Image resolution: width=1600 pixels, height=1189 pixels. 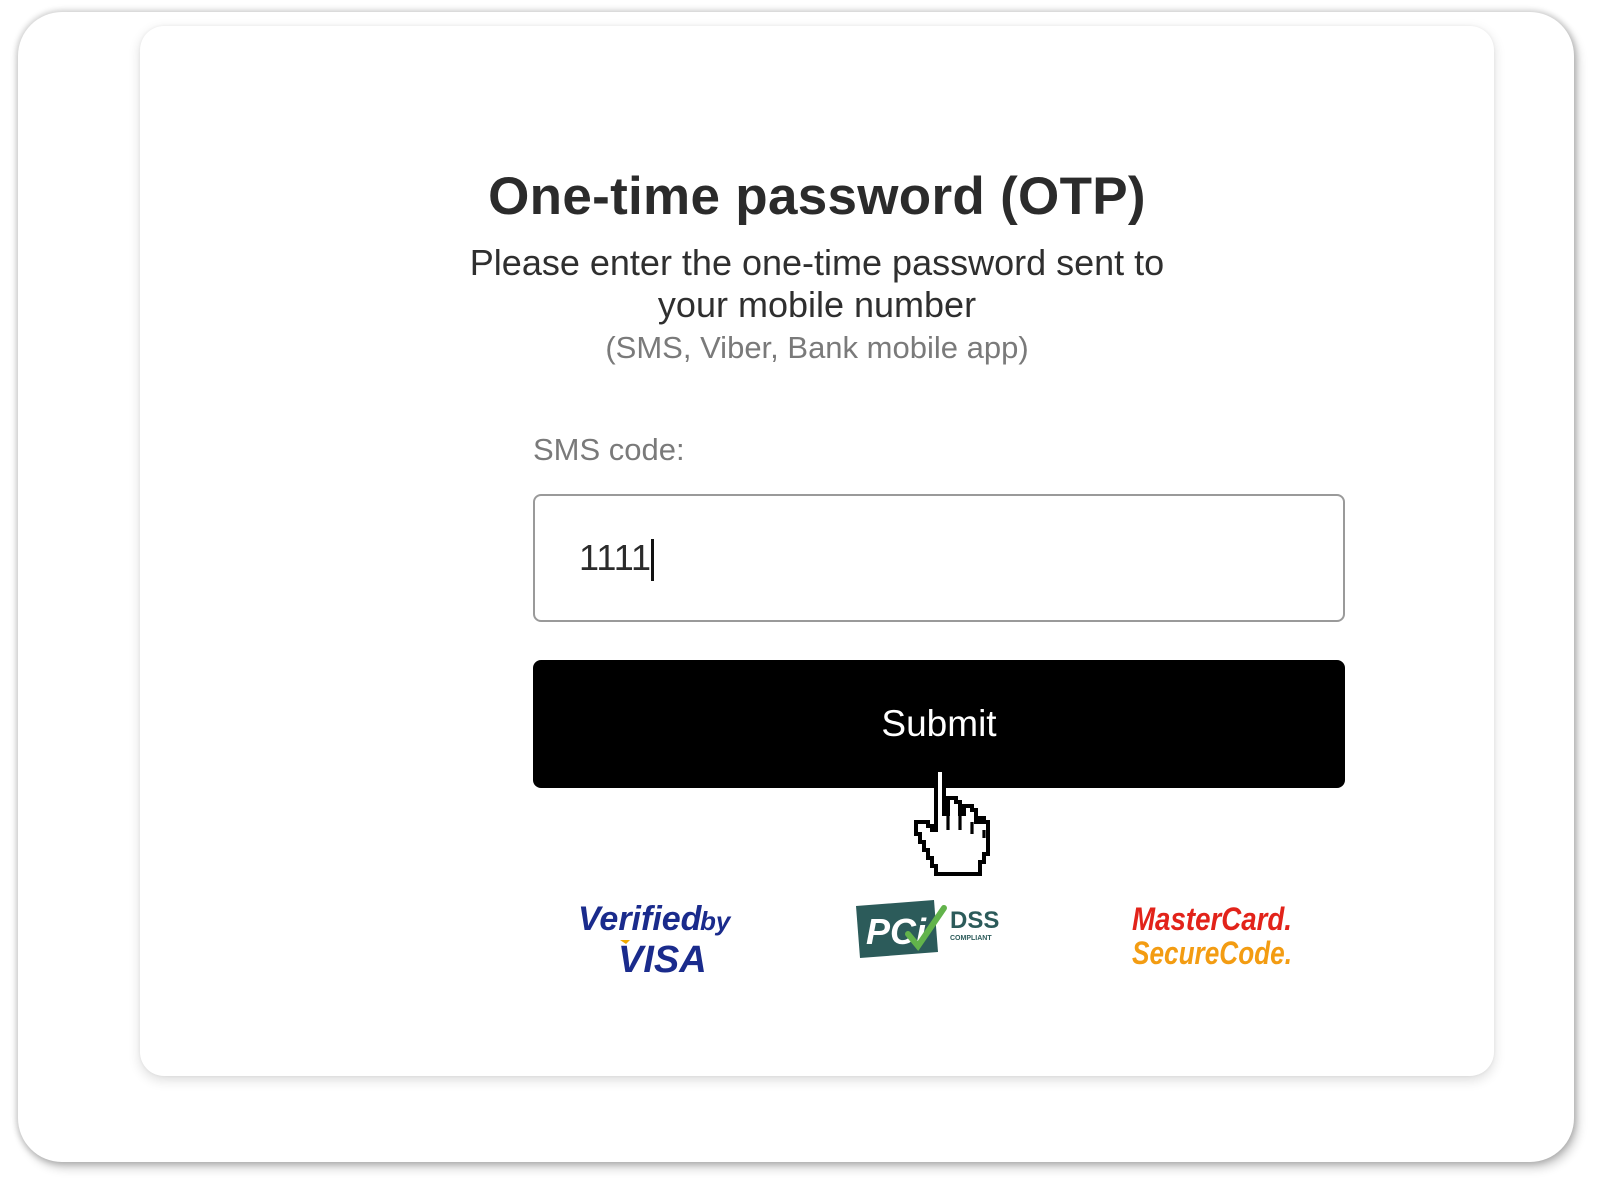 What do you see at coordinates (640, 919) in the screenshot?
I see `visa-verified-text: Verified` at bounding box center [640, 919].